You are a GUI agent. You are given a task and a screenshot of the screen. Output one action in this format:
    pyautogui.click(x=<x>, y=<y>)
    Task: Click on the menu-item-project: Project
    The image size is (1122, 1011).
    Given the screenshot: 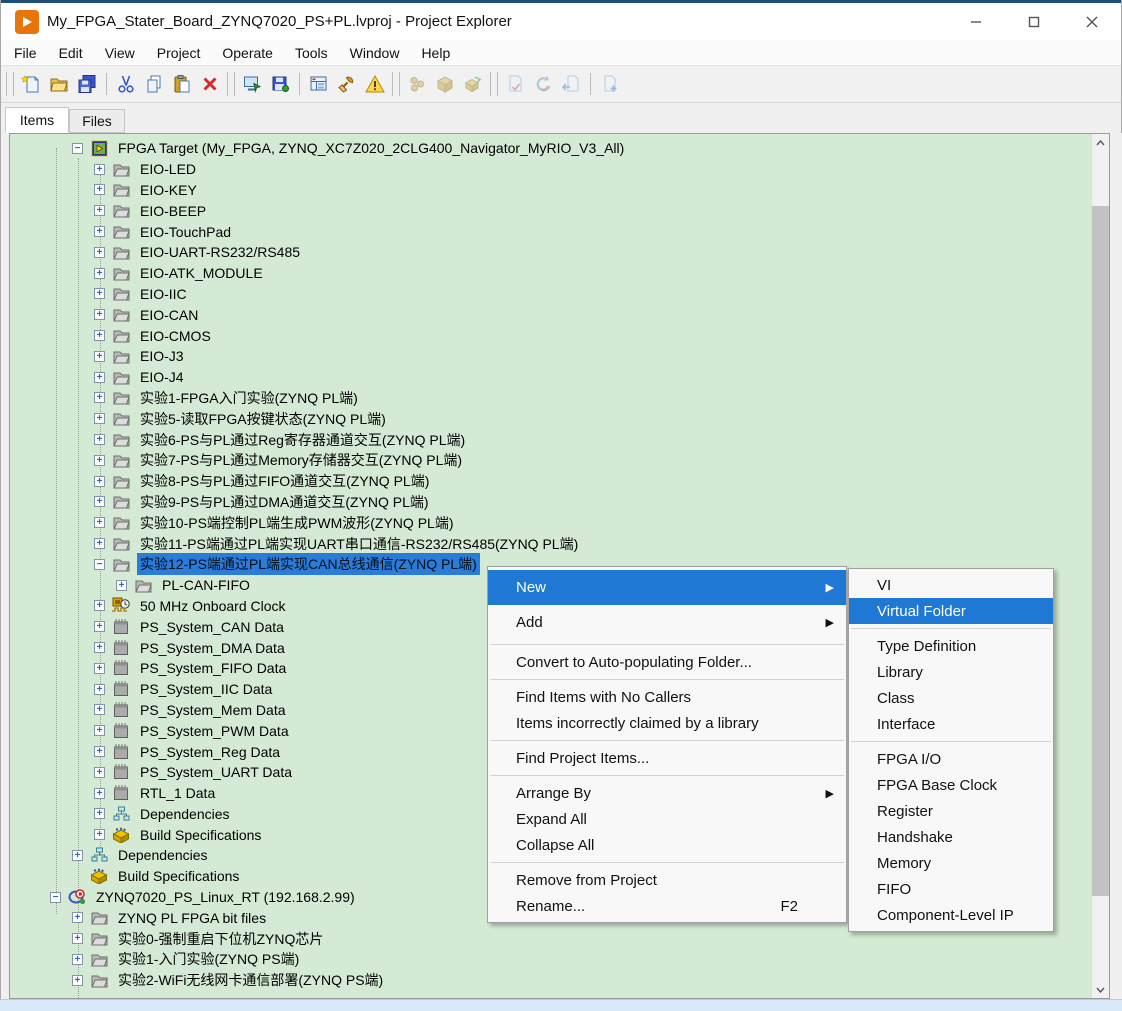 What is the action you would take?
    pyautogui.click(x=179, y=53)
    